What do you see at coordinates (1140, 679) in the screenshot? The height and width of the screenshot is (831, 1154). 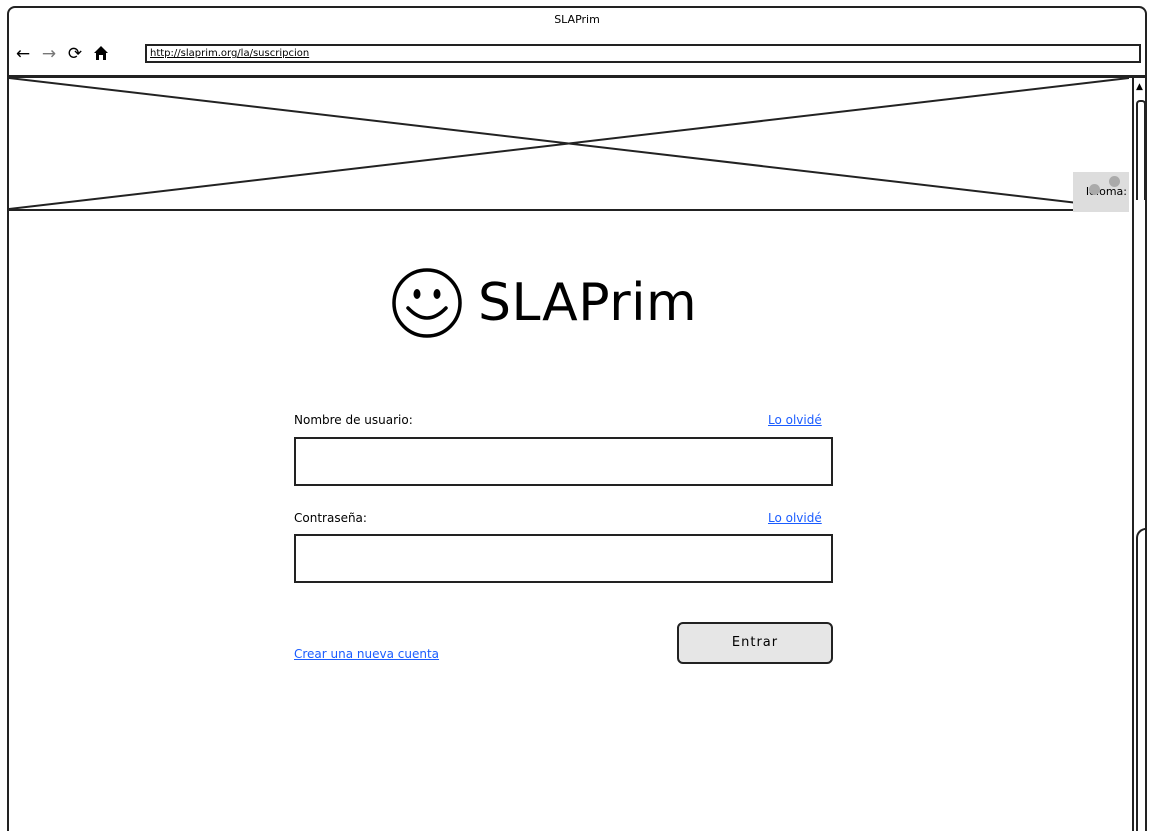 I see `scroll-thumb` at bounding box center [1140, 679].